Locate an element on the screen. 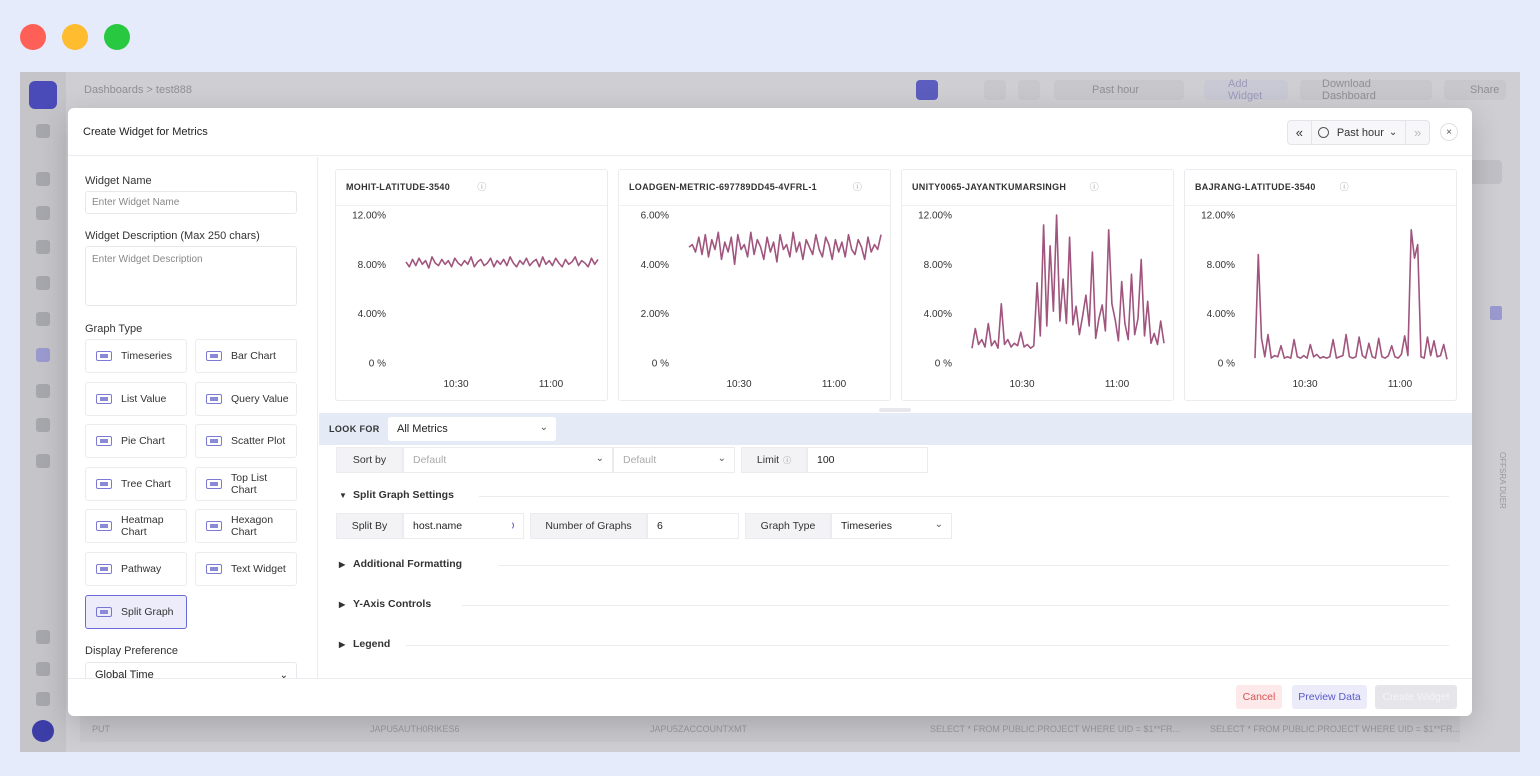 The width and height of the screenshot is (1540, 776). split-graph-icon is located at coordinates (104, 612).